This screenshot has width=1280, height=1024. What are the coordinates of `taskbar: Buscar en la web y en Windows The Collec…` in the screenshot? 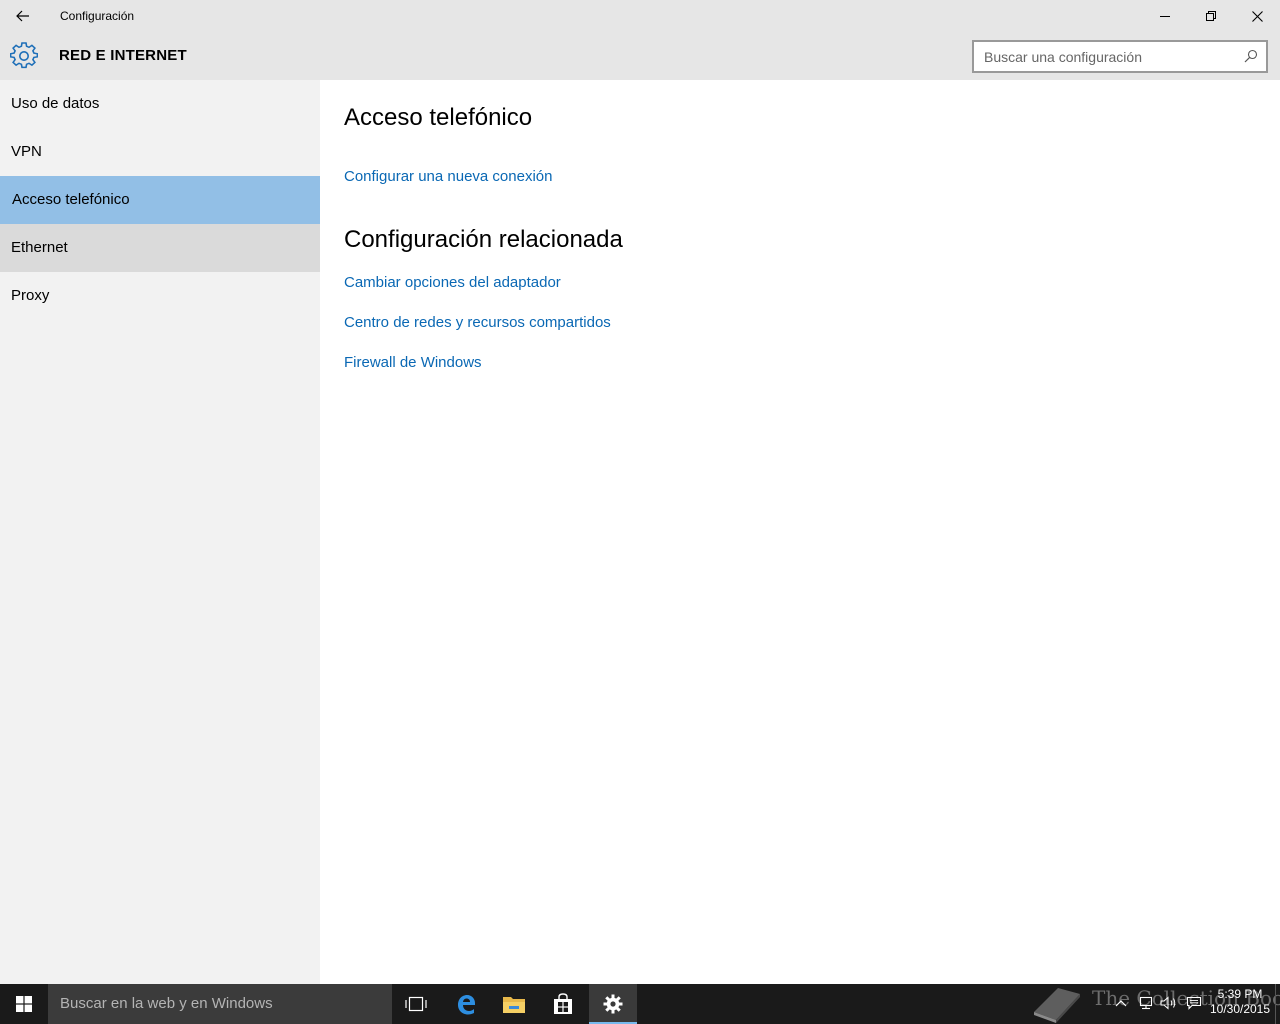 It's located at (640, 1004).